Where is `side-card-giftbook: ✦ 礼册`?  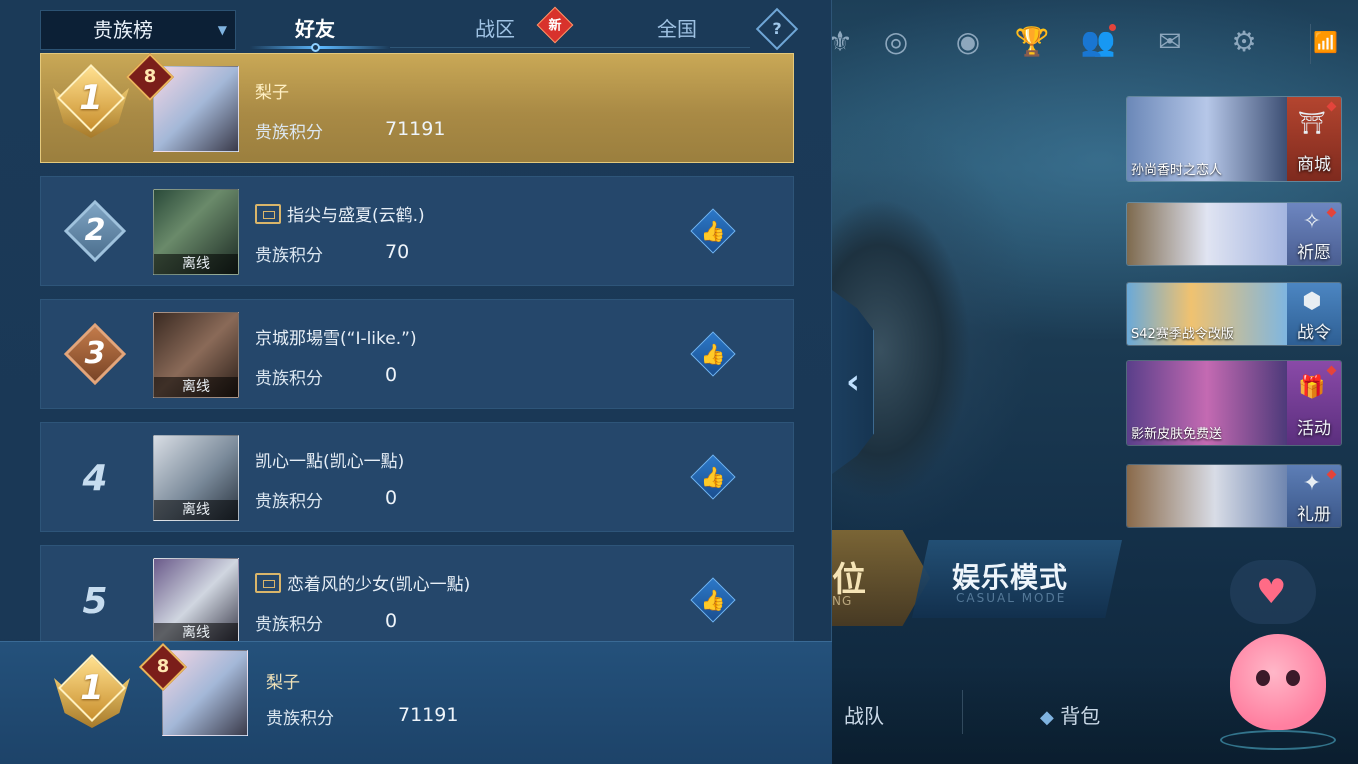
side-card-giftbook: ✦ 礼册 is located at coordinates (1234, 496).